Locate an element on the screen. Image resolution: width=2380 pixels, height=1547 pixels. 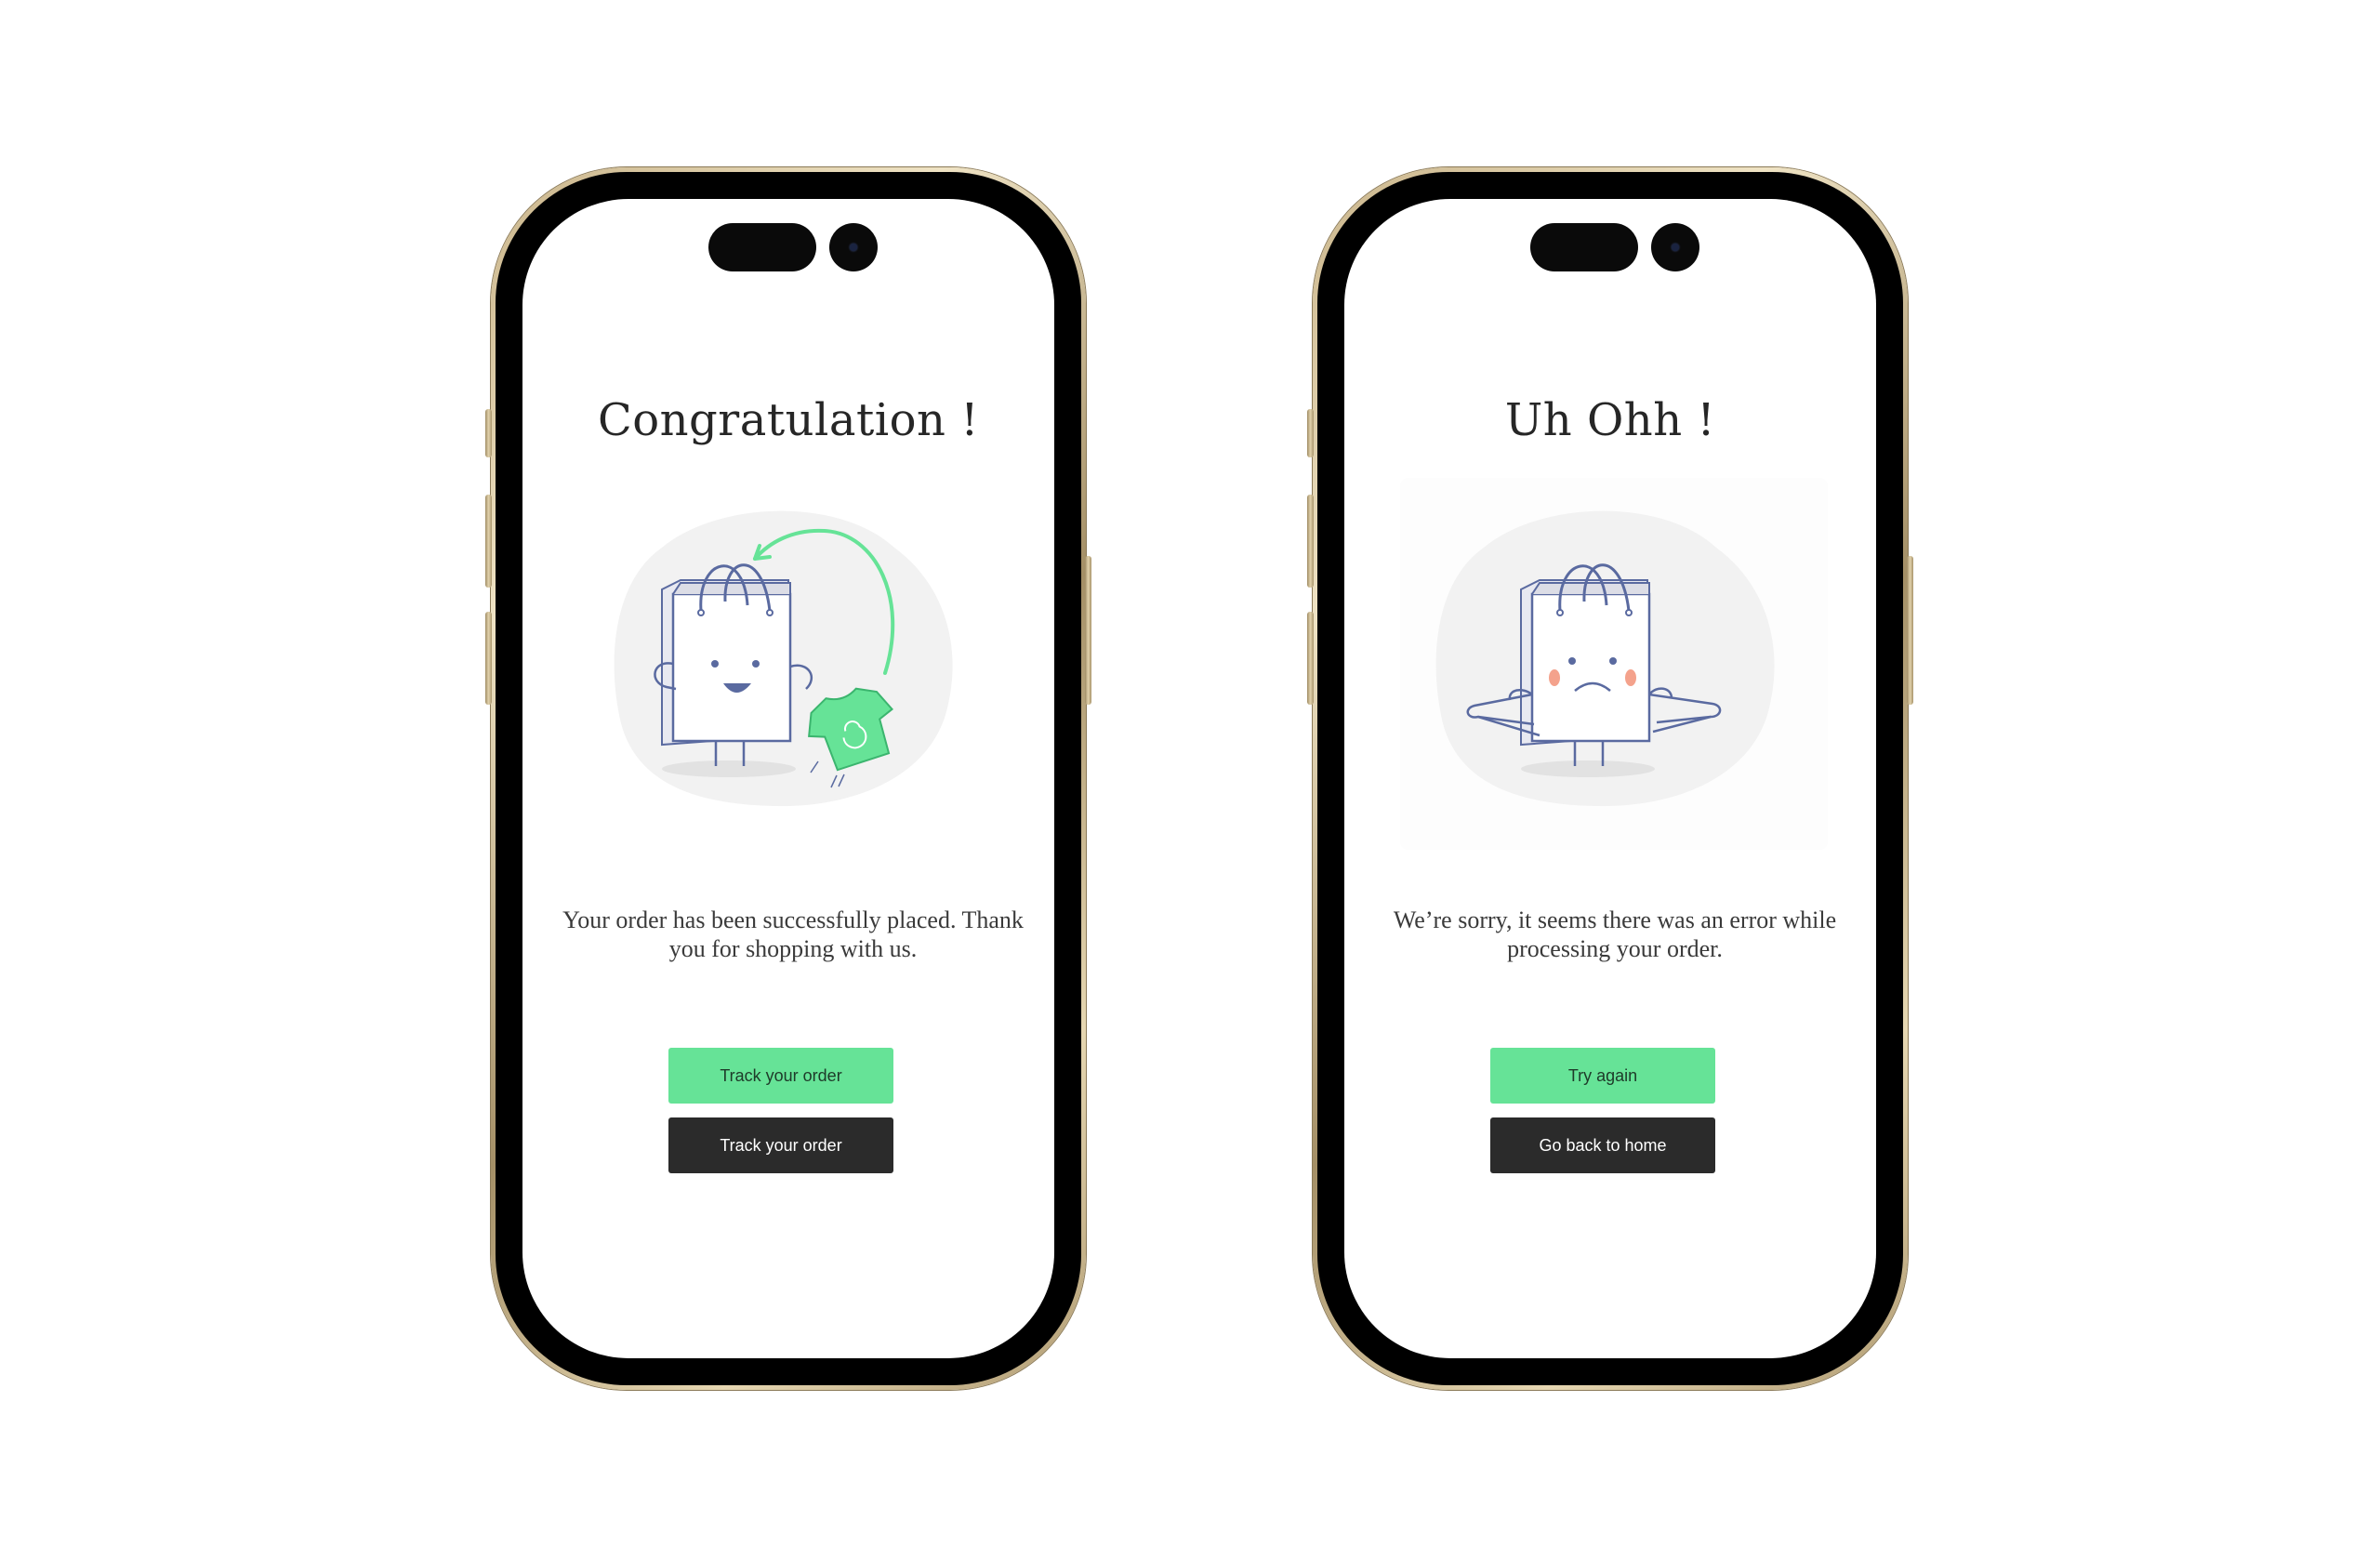
sad-shopping-bag-illustration is located at coordinates (1605, 650).